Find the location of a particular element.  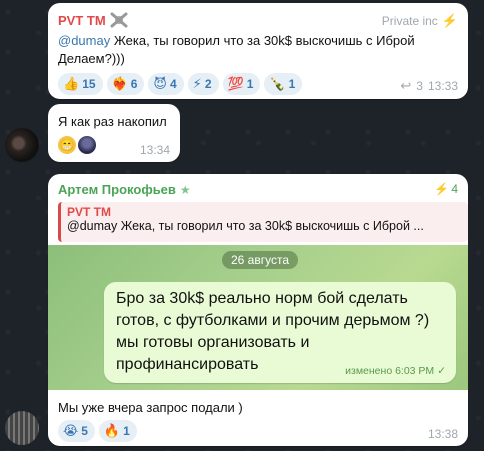

star-icon: ★ is located at coordinates (185, 189).